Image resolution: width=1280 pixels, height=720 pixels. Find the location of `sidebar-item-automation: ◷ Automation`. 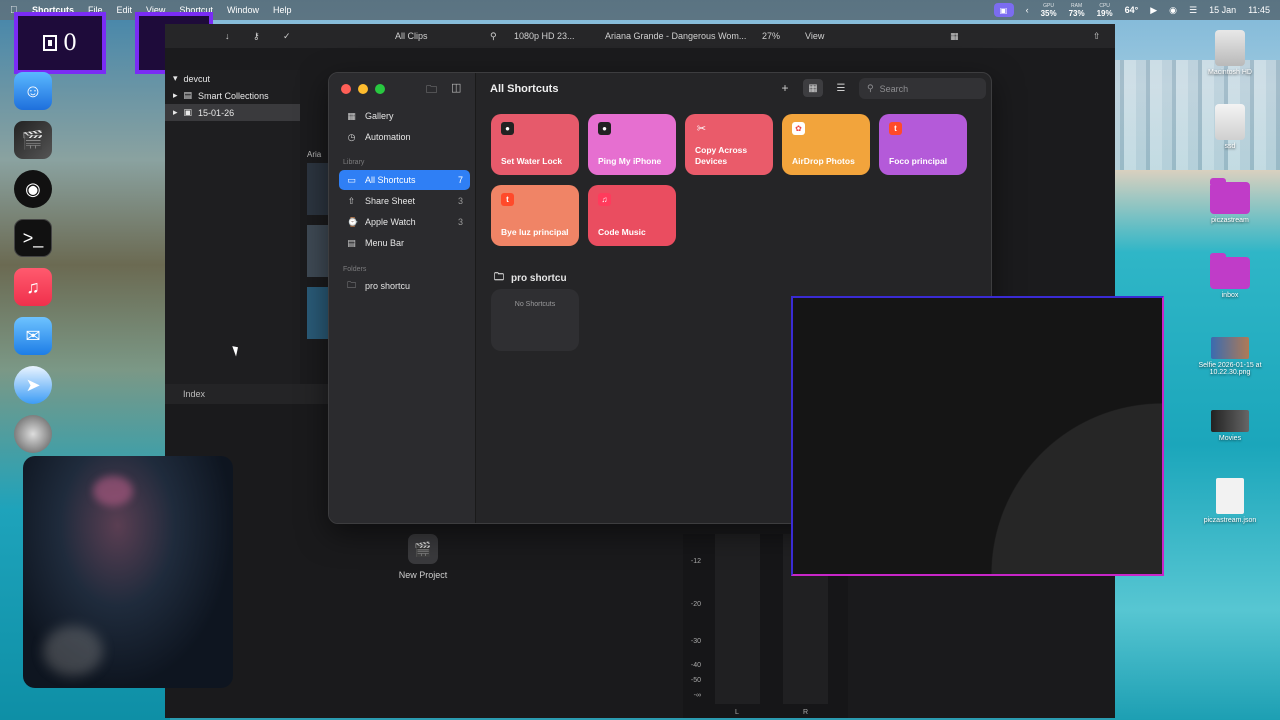

sidebar-item-automation: ◷ Automation is located at coordinates (404, 137).